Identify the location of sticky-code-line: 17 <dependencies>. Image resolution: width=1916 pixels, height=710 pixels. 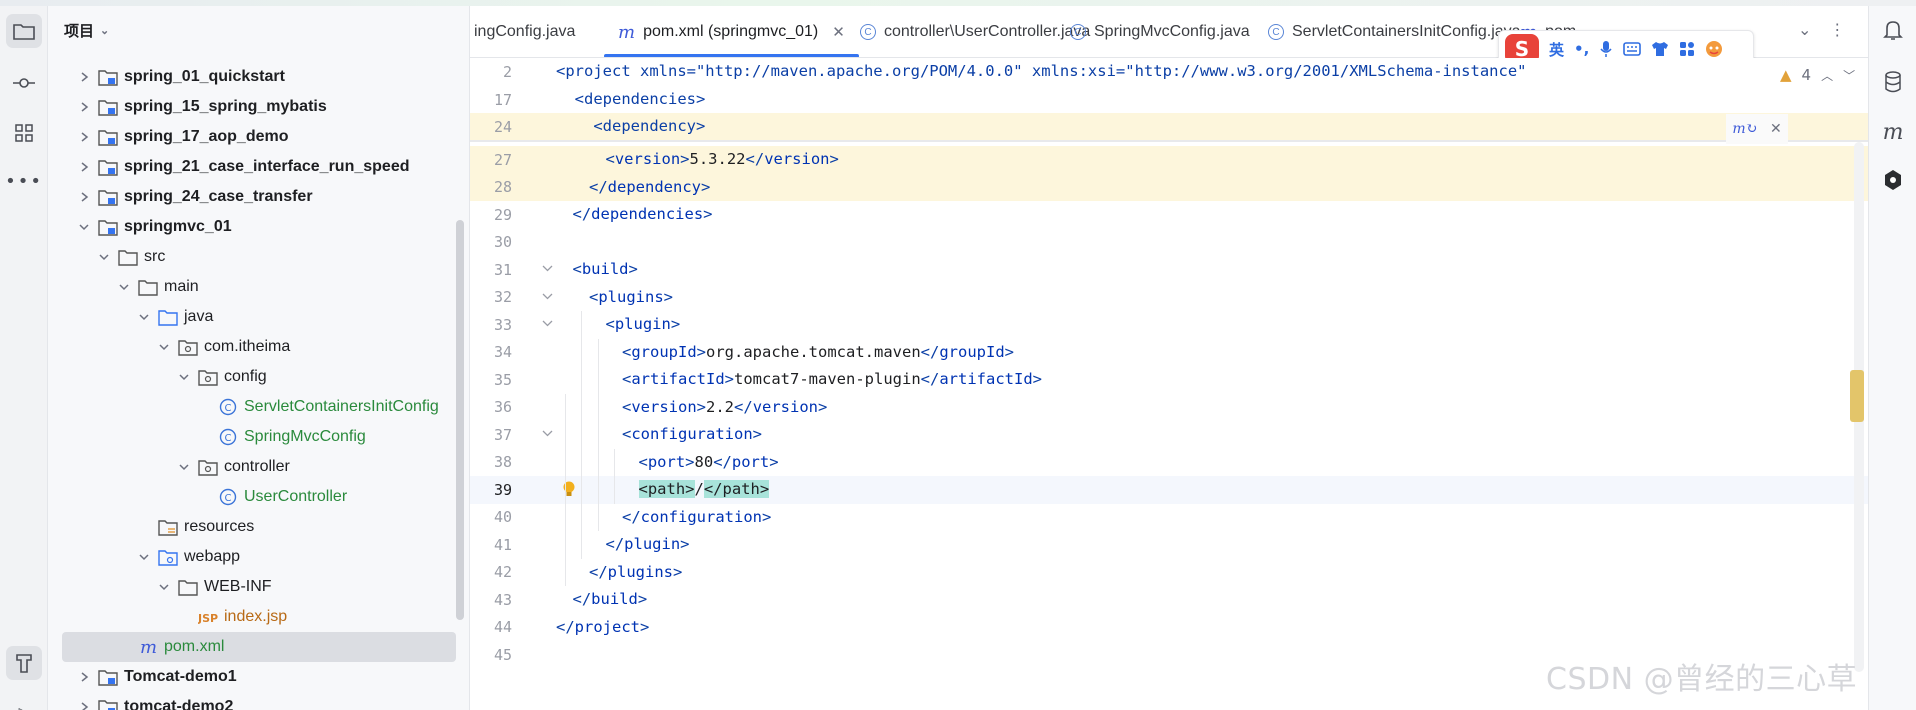
(1169, 99).